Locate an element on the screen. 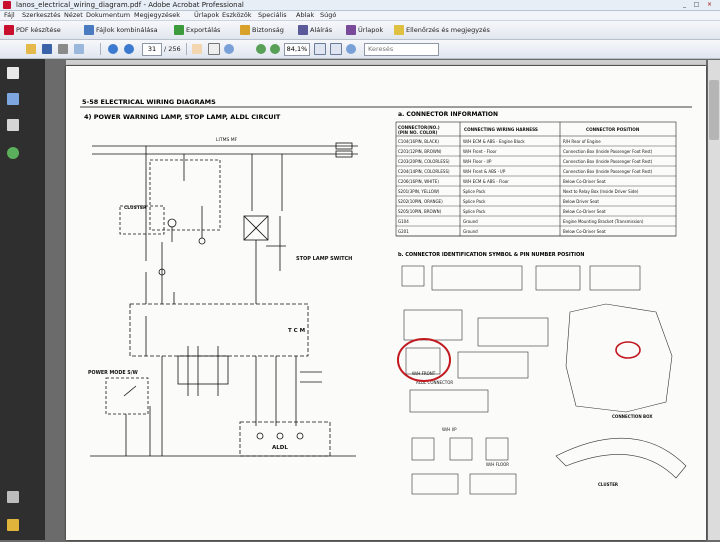  table-cell: C201(12PIN, BROWN) is located at coordinates (420, 151).